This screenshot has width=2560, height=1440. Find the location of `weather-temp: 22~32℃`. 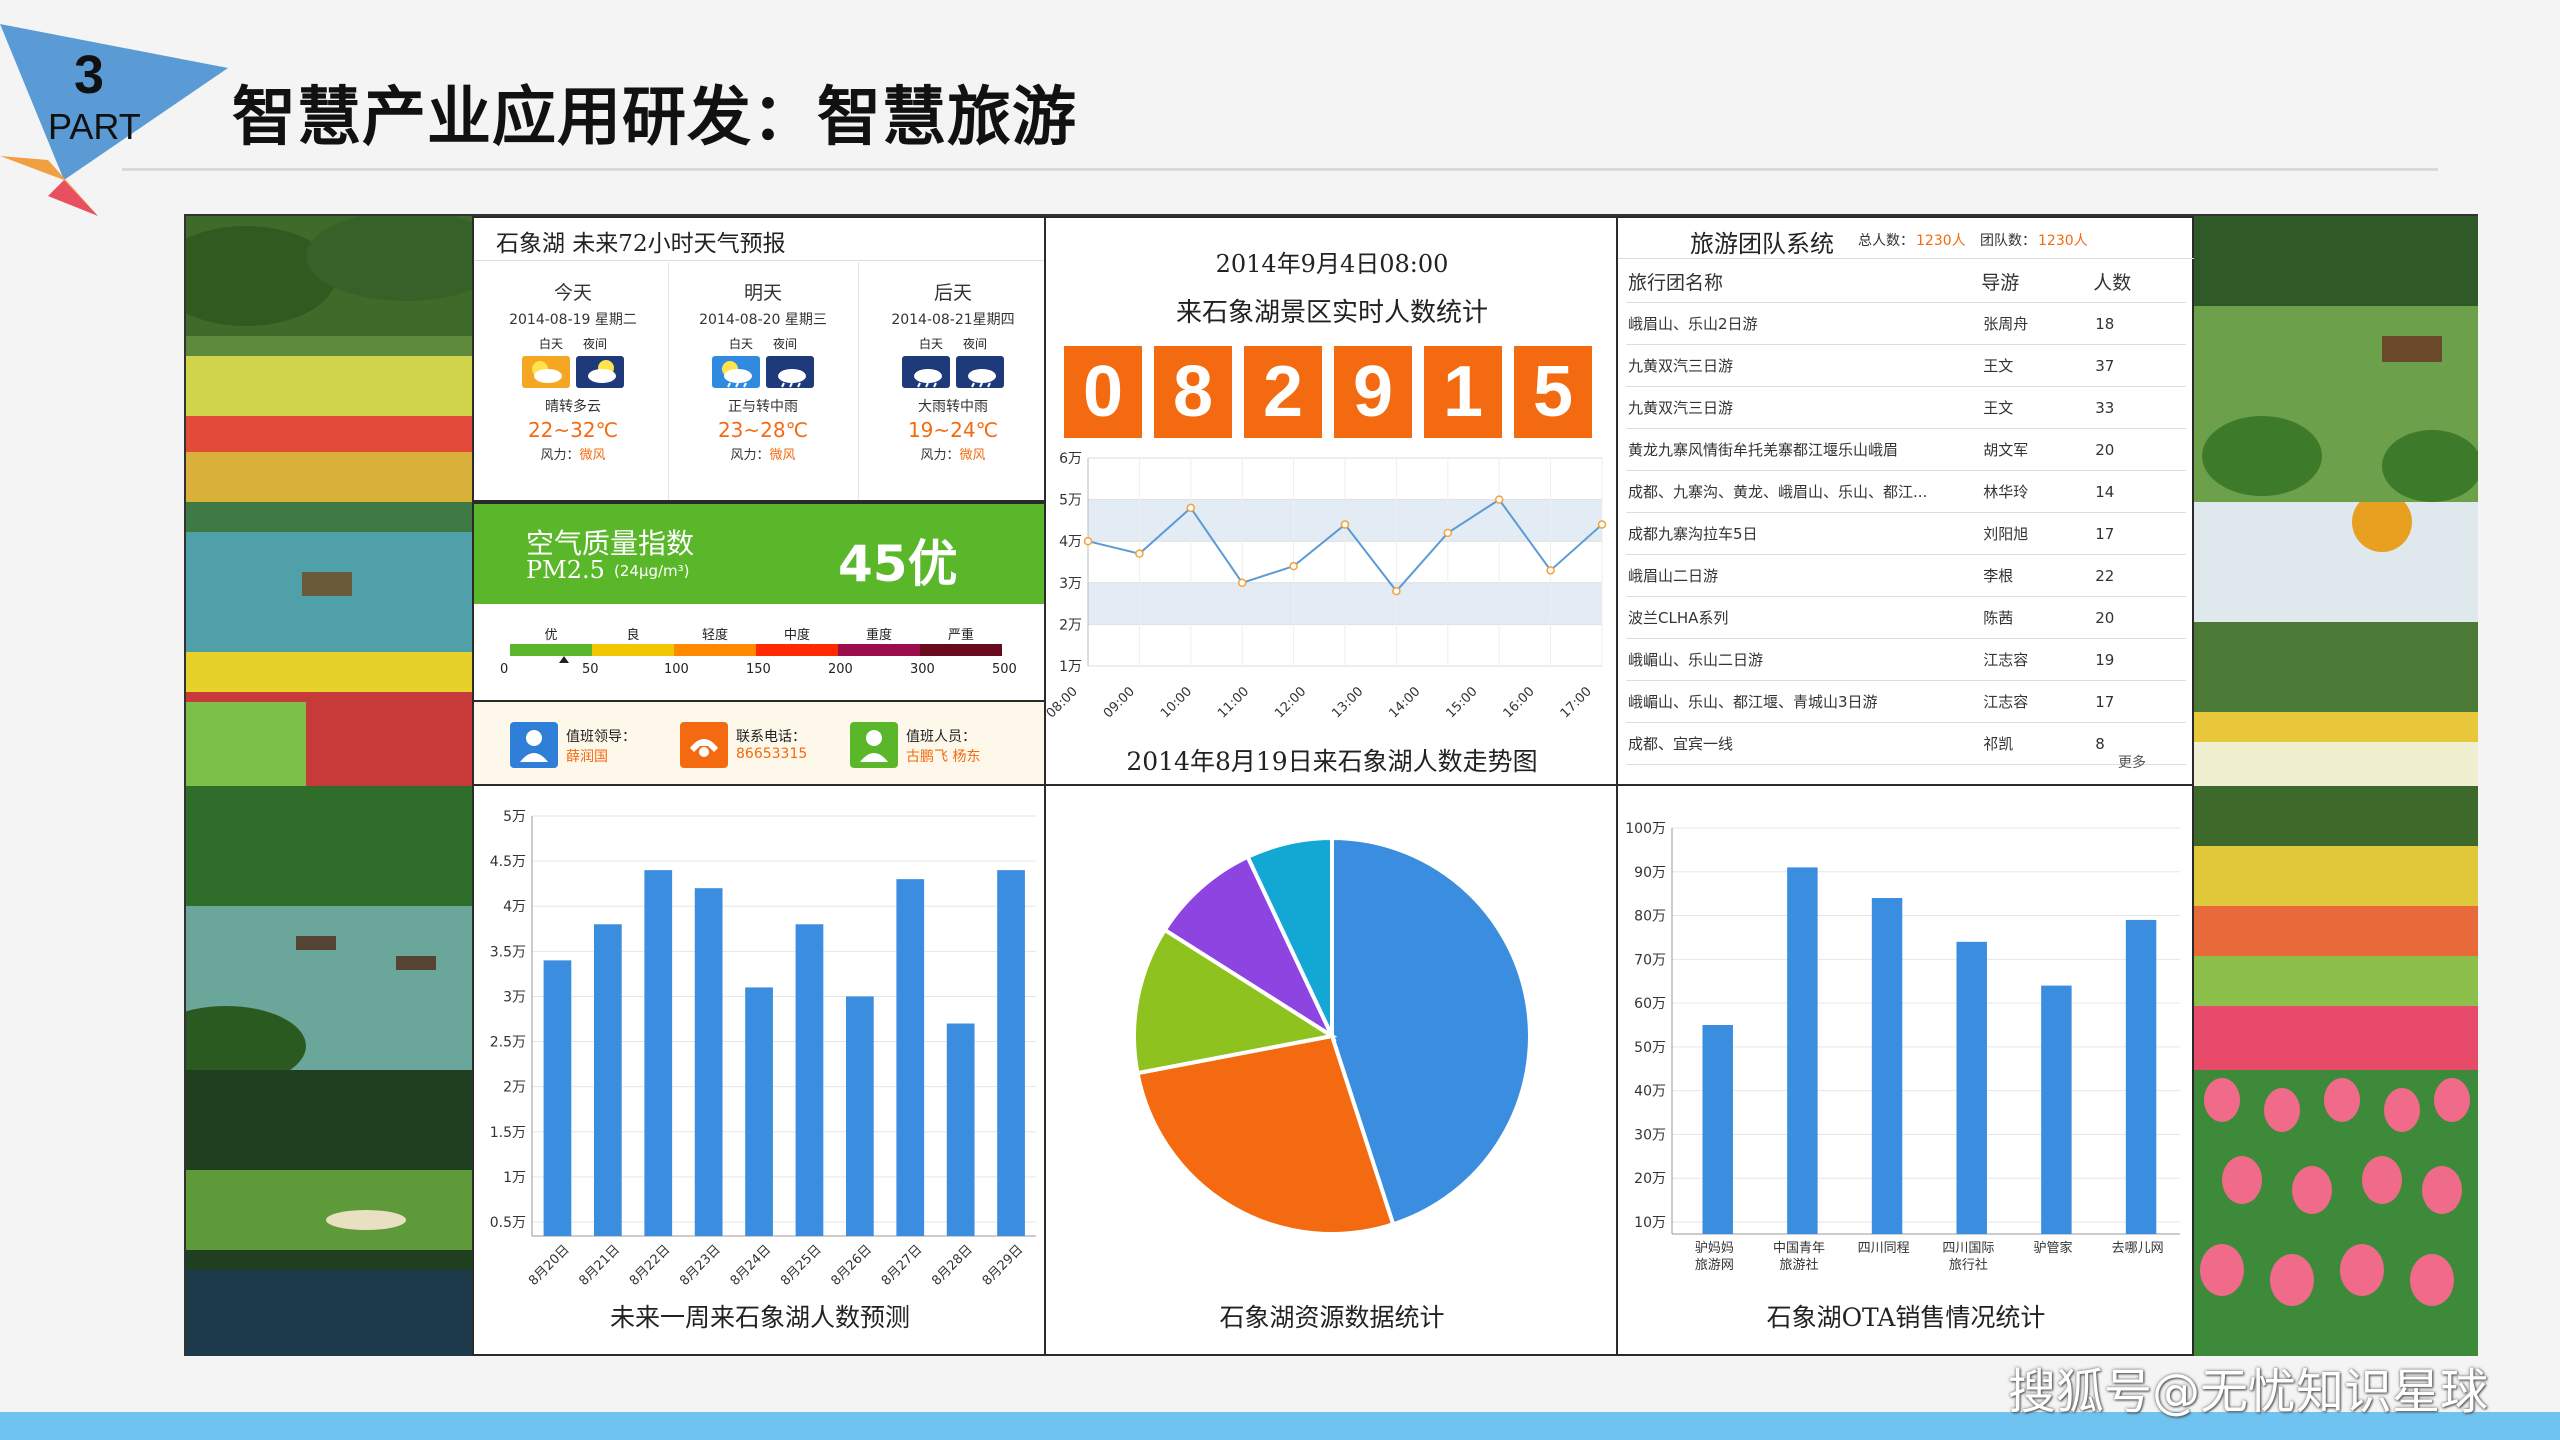

weather-temp: 22~32℃ is located at coordinates (573, 430).